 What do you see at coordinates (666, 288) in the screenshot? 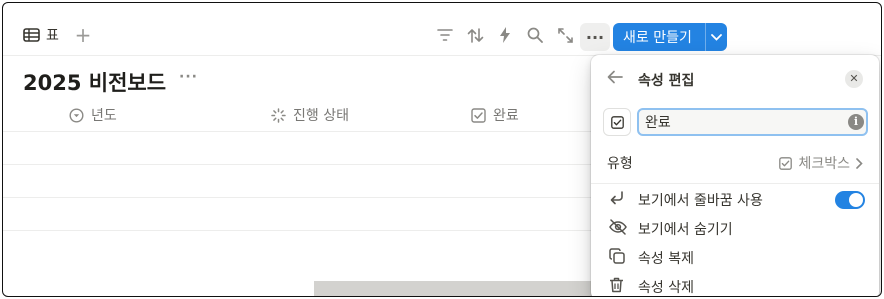
I see `menu-item-label: 속성 삭제` at bounding box center [666, 288].